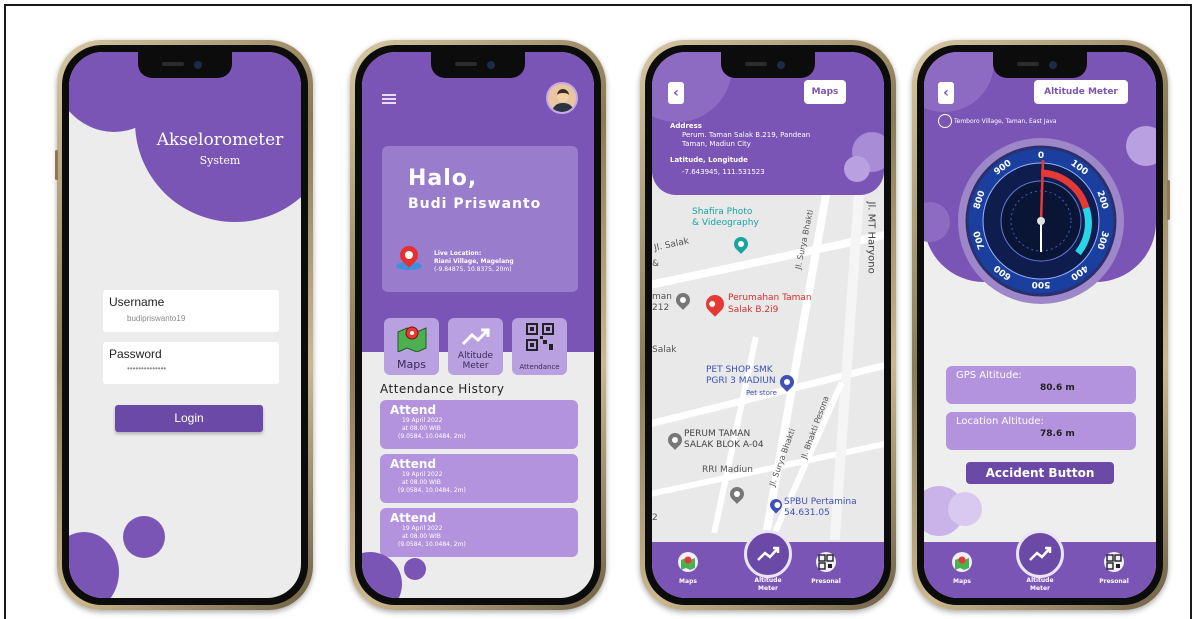  What do you see at coordinates (825, 92) in the screenshot?
I see `maps-title: Maps` at bounding box center [825, 92].